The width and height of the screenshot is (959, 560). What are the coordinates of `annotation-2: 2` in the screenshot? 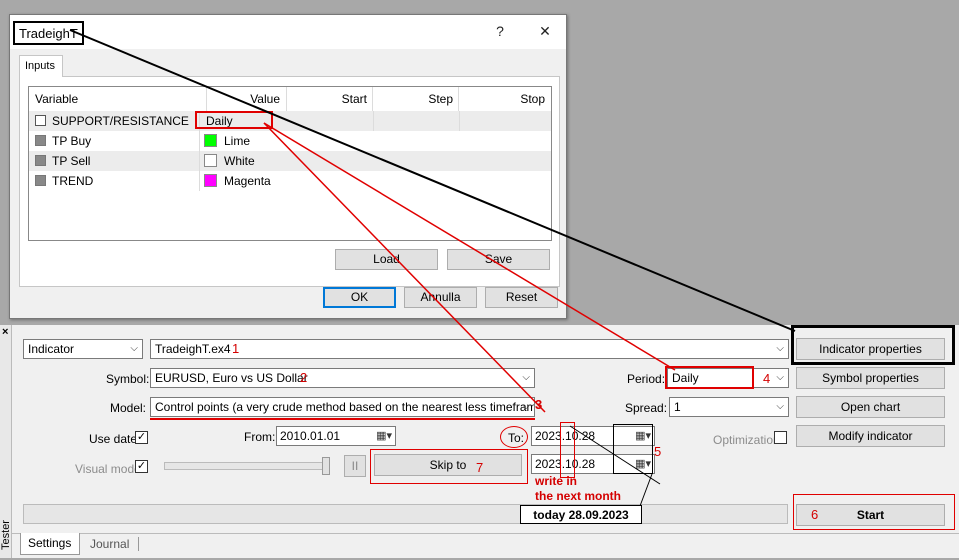 It's located at (304, 377).